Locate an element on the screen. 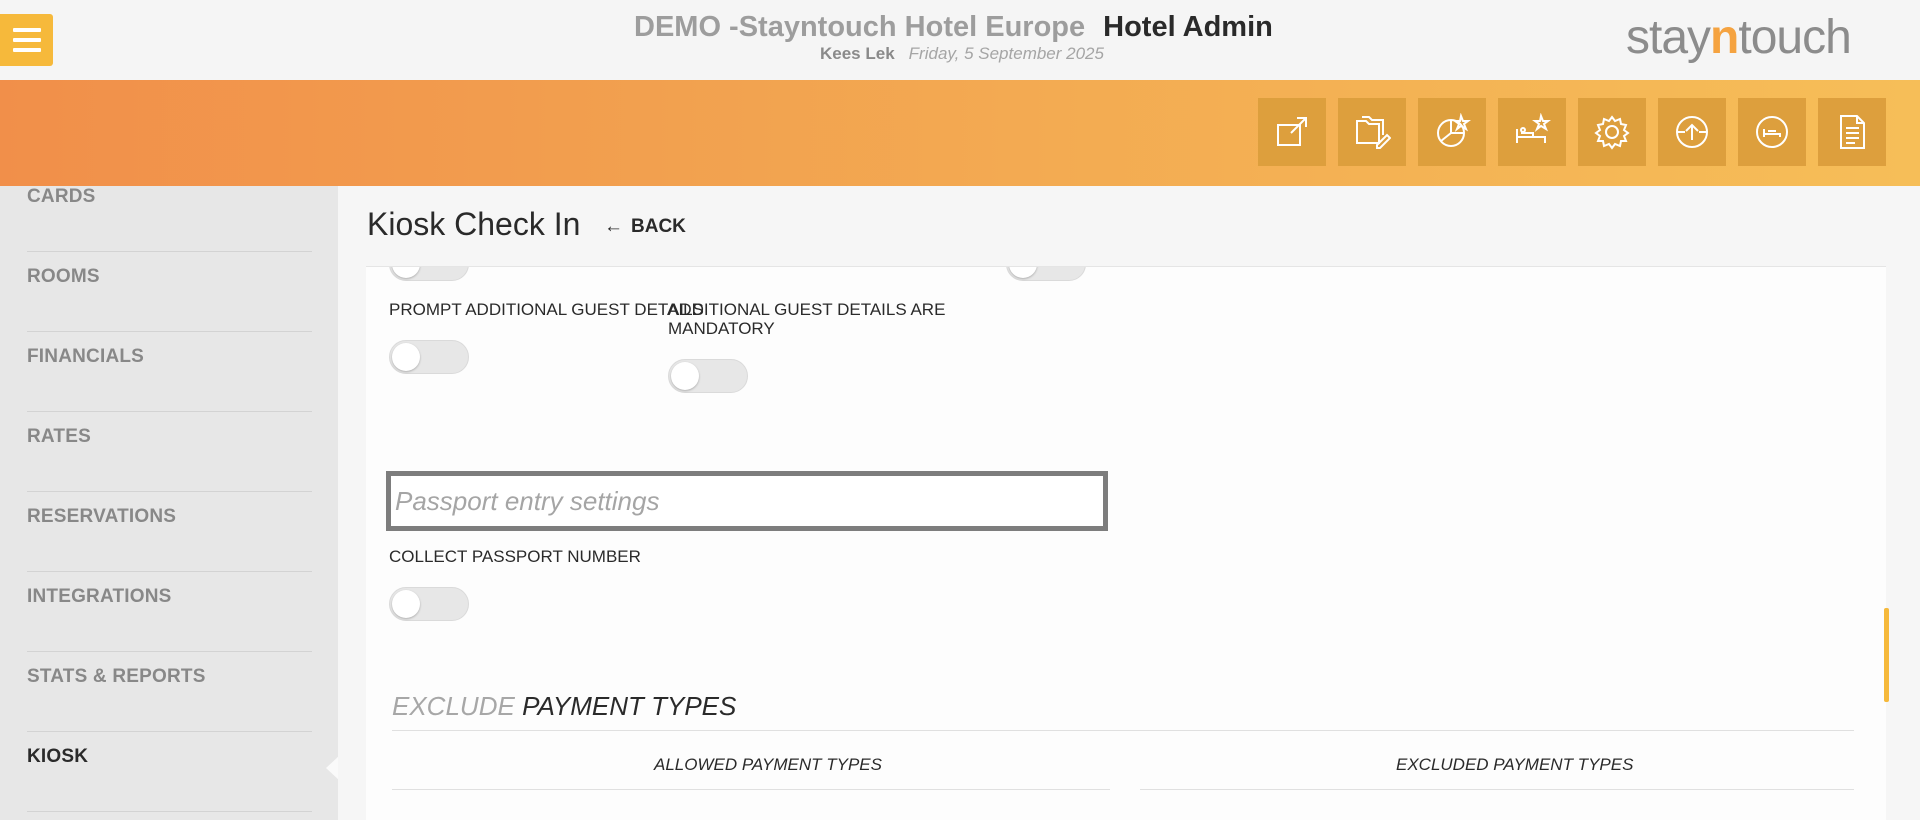 Image resolution: width=1920 pixels, height=820 pixels. sidebar-item-label: CARDS is located at coordinates (61, 196).